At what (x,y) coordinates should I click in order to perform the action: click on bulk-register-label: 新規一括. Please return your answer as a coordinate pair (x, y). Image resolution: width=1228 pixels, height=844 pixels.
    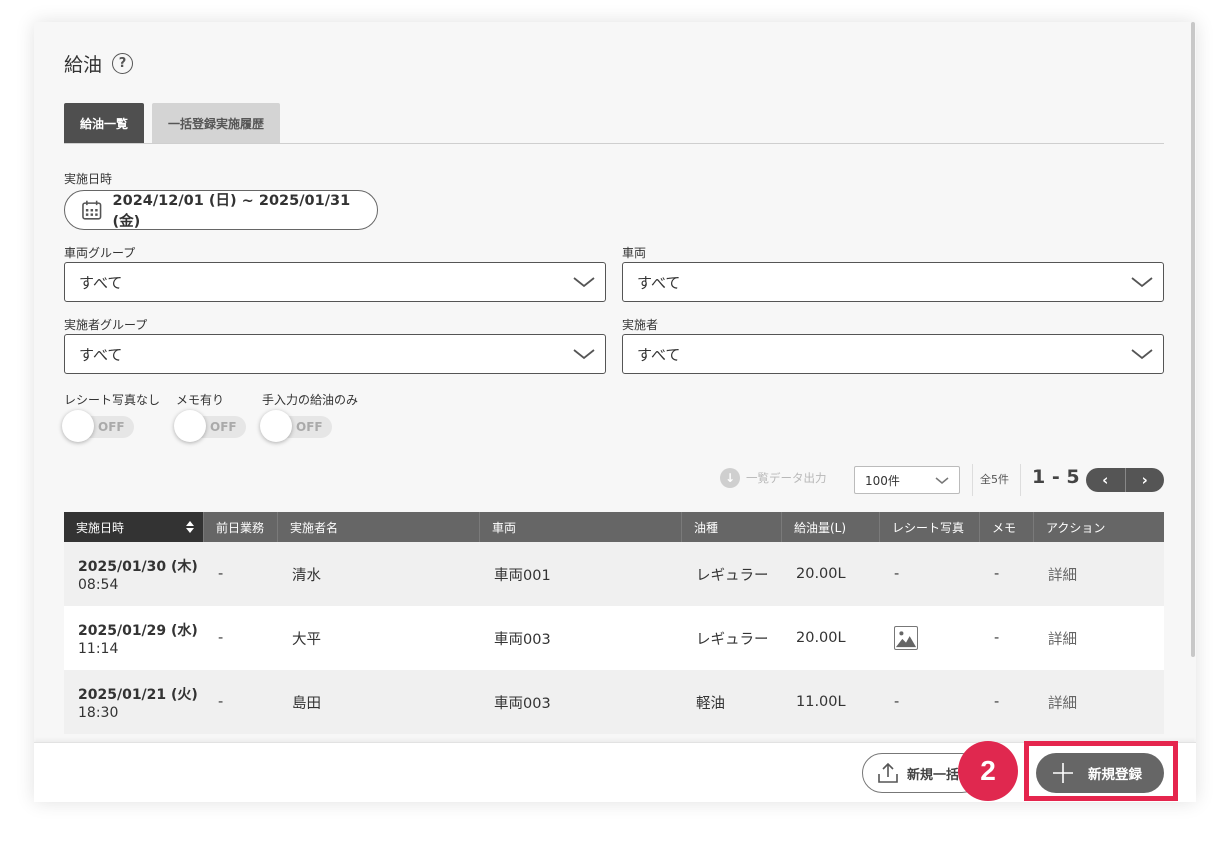
    Looking at the image, I should click on (933, 775).